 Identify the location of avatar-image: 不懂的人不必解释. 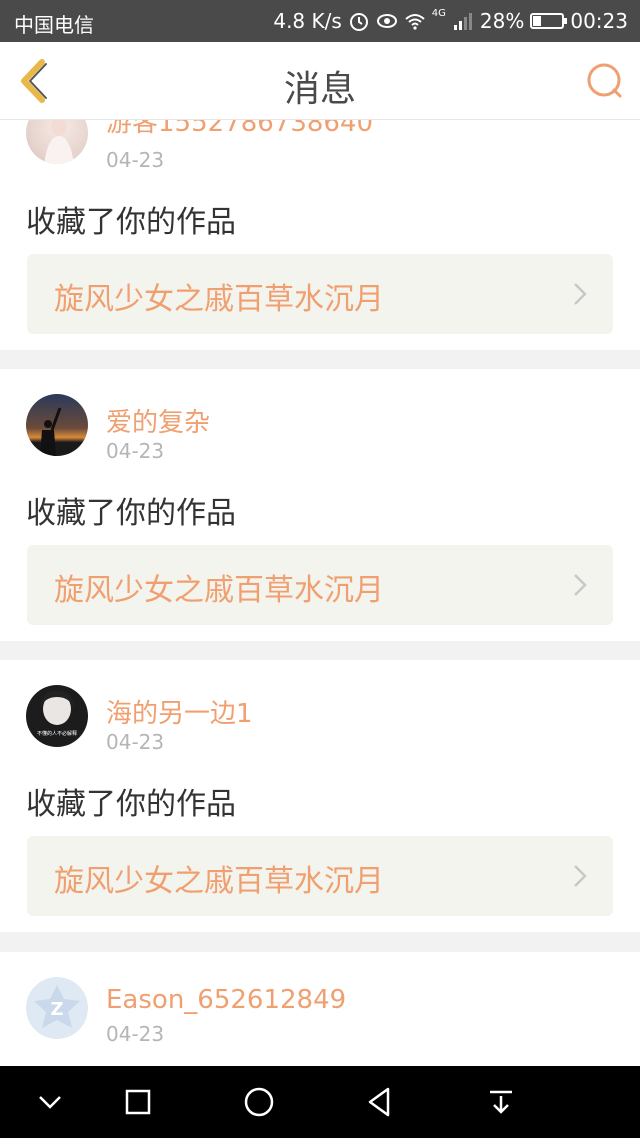
(57, 713).